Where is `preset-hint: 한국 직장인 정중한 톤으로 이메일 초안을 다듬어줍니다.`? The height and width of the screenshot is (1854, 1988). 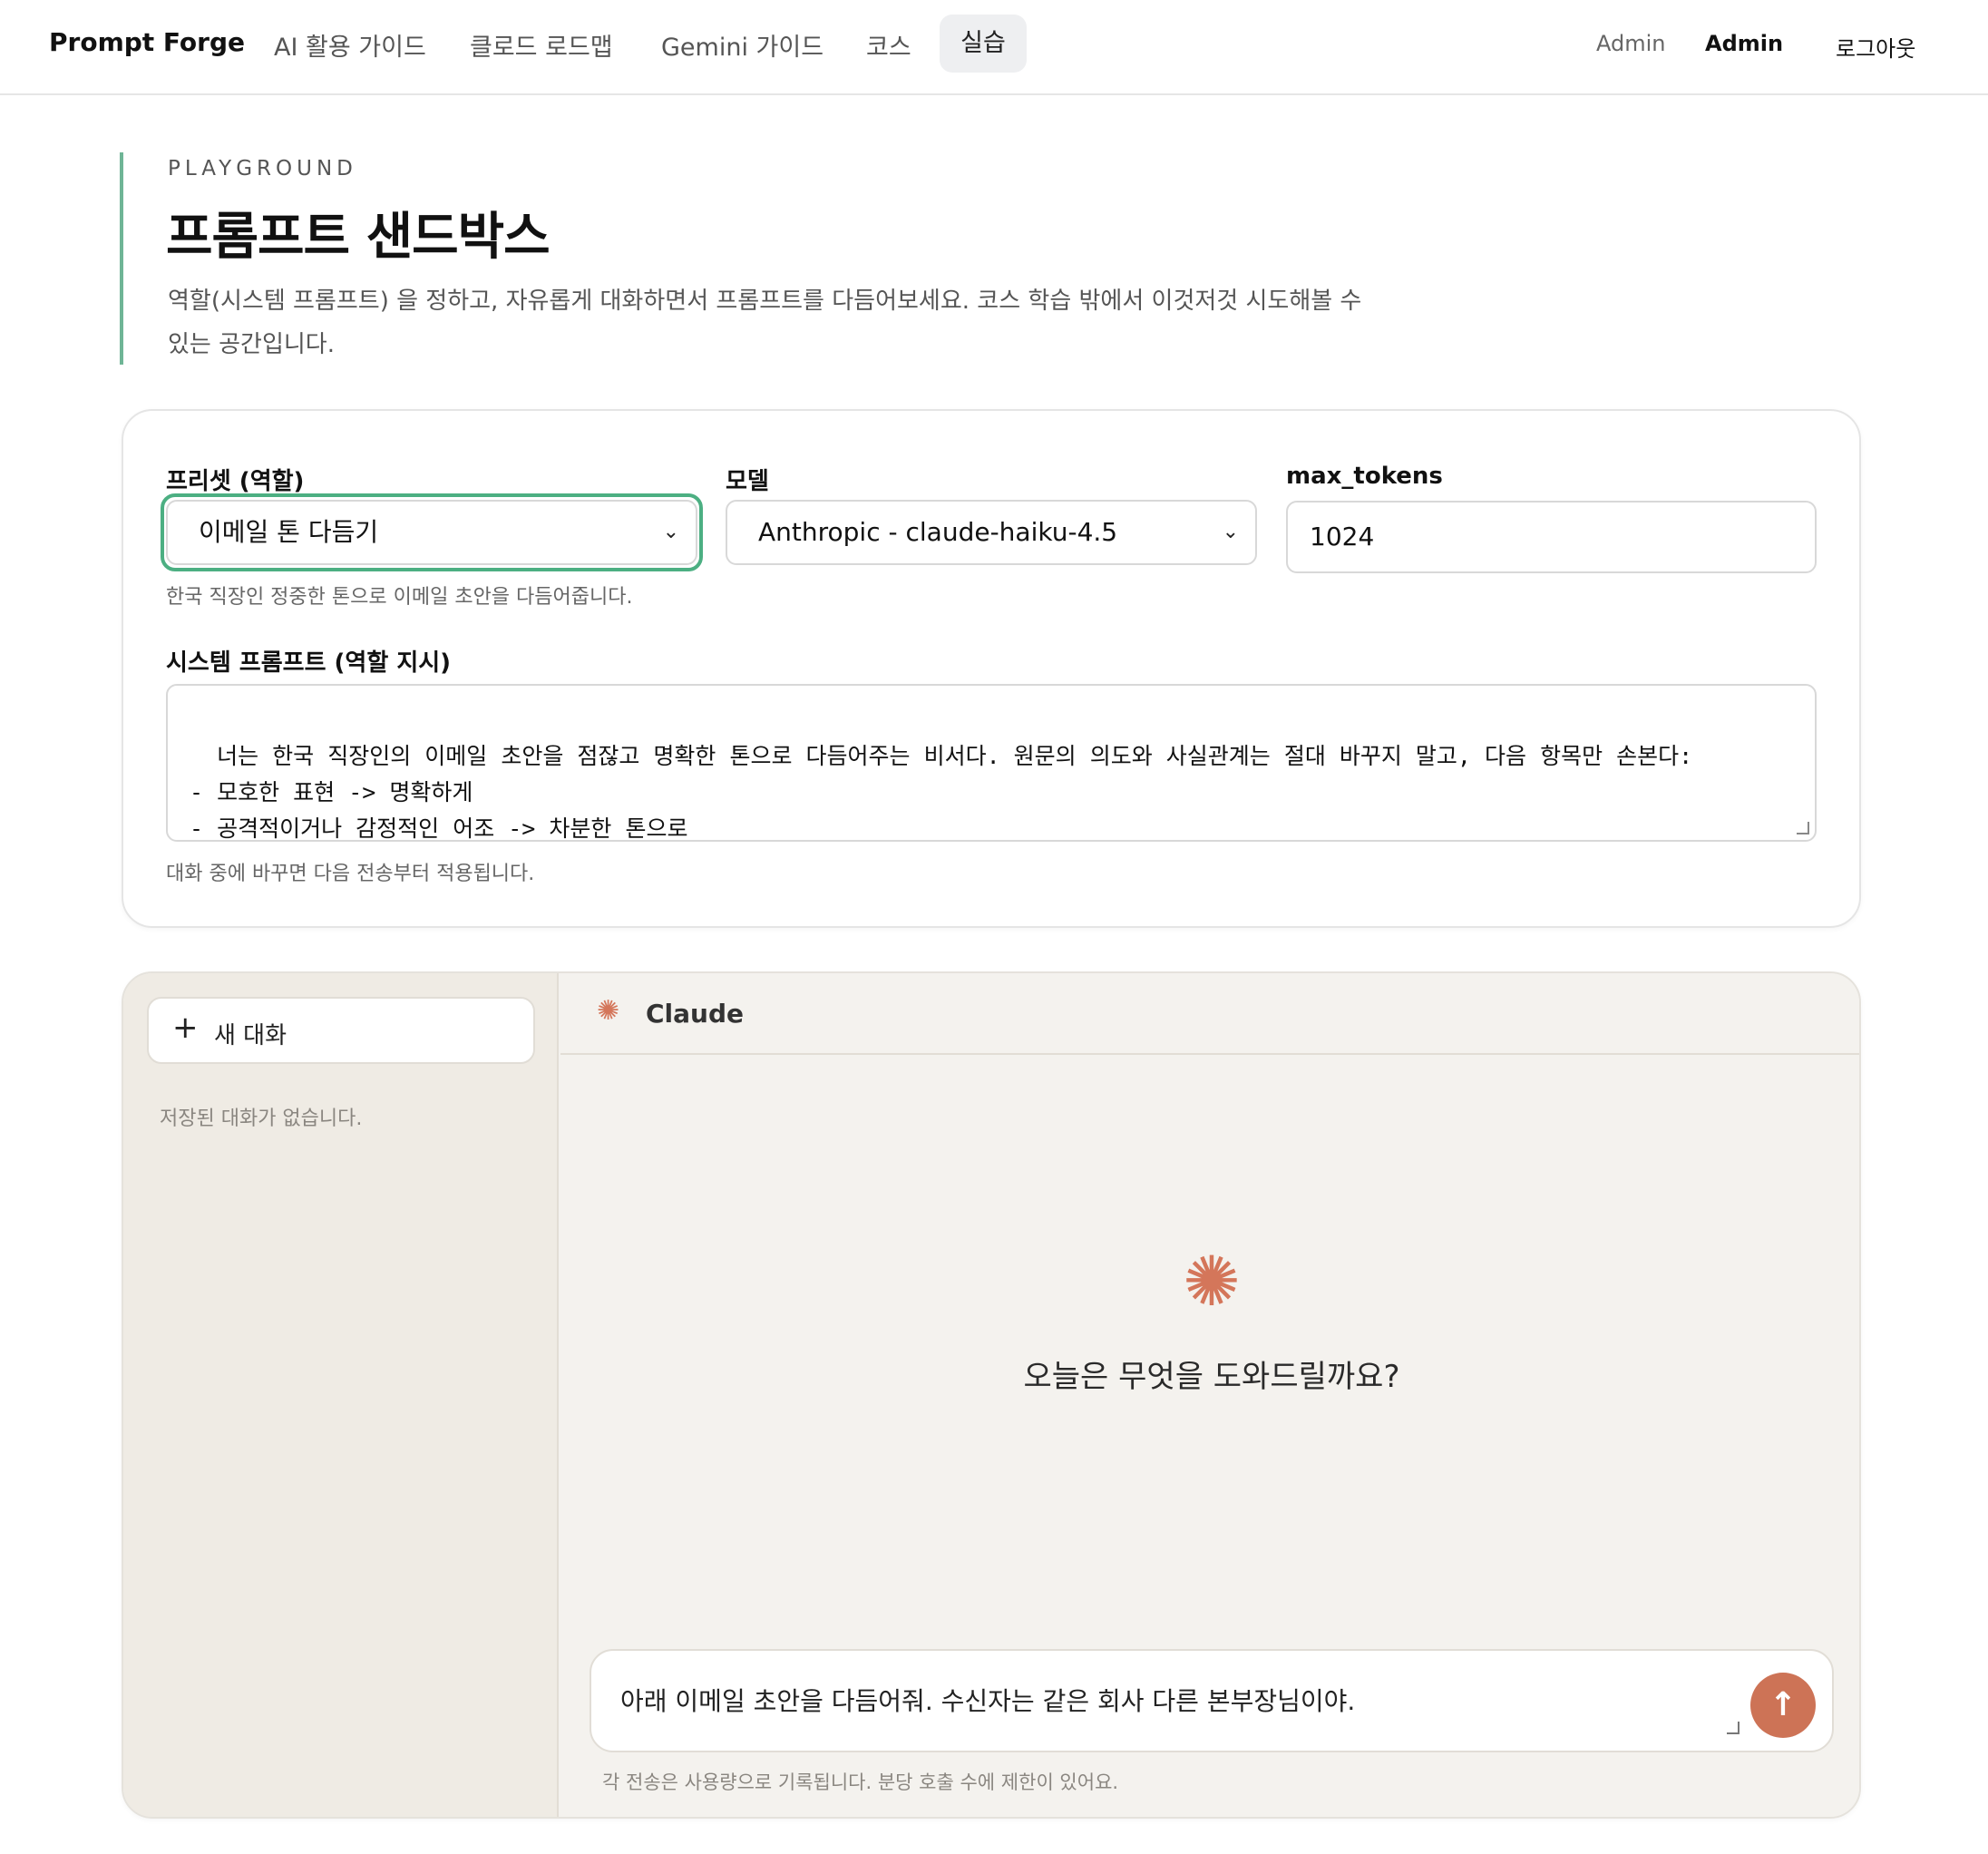 preset-hint: 한국 직장인 정중한 톤으로 이메일 초안을 다듬어줍니다. is located at coordinates (399, 597).